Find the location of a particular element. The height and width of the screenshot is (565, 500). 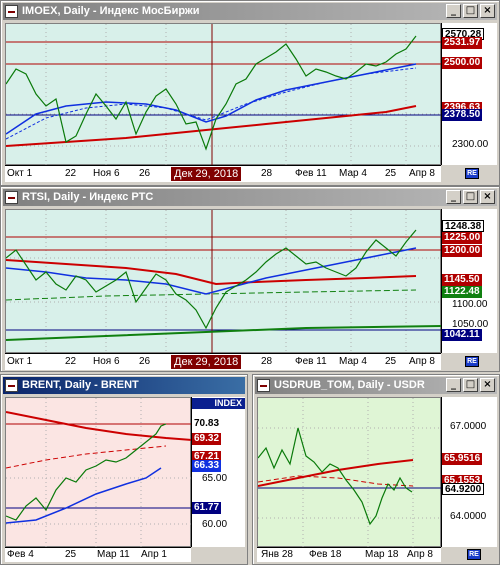

ma-green-line is located at coordinates (224, 333).